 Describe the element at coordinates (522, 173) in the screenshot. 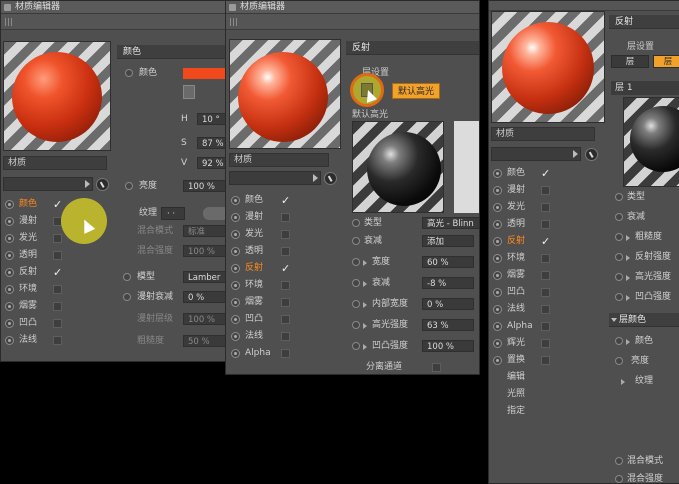

I see `channel-item: 颜色` at that location.